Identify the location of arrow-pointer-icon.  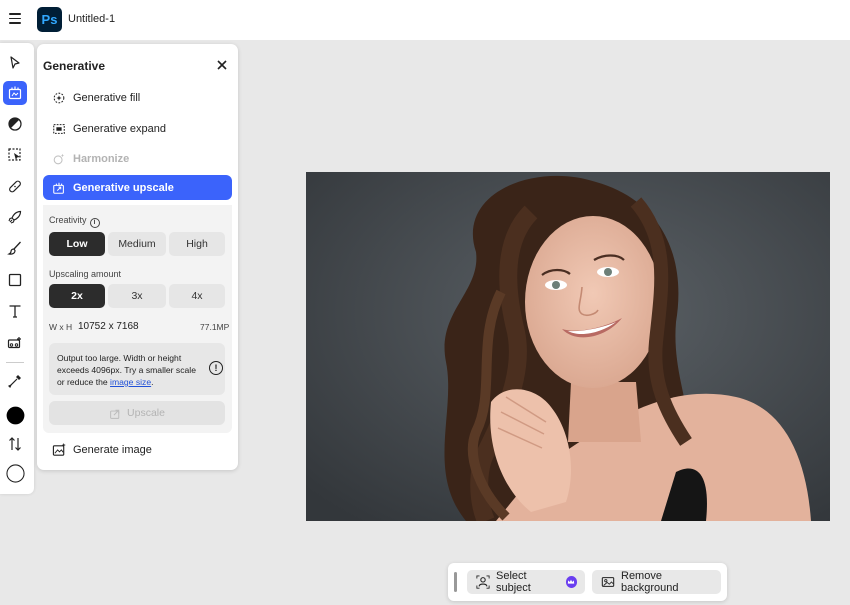
(15, 62).